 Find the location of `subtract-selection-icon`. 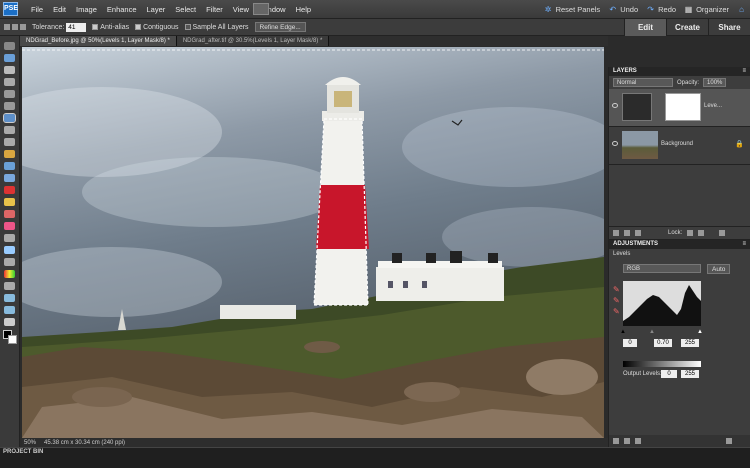

subtract-selection-icon is located at coordinates (23, 27).